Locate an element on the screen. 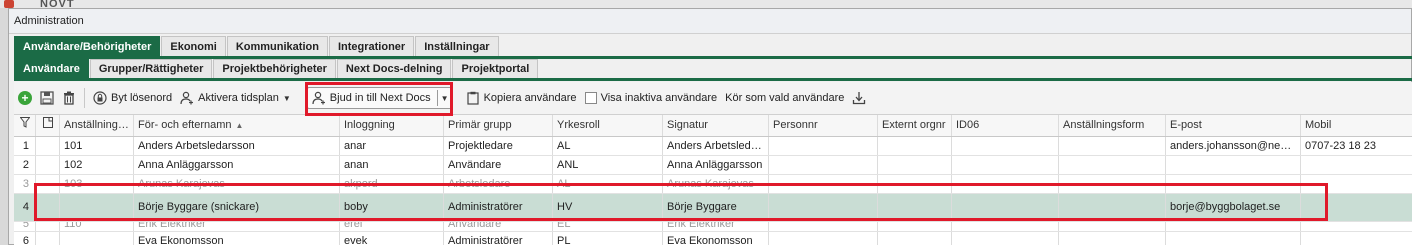 This screenshot has height=245, width=1412. column-header-id06: ID06 is located at coordinates (1005, 125).